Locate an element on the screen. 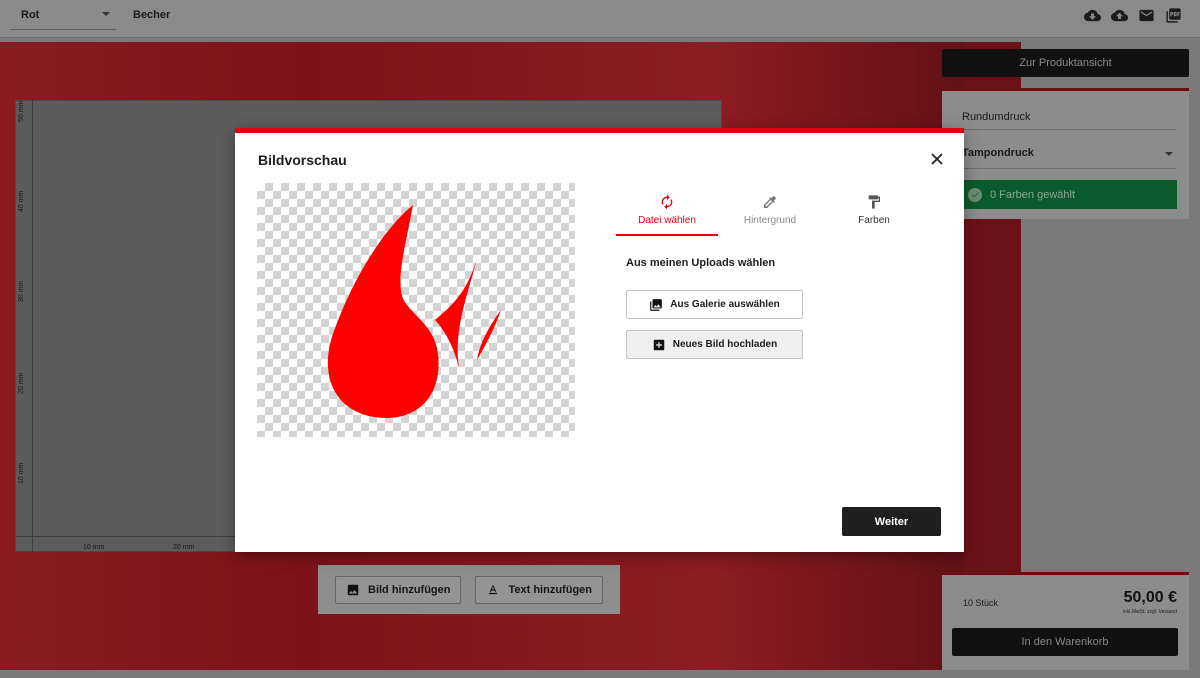  product-name: Becher is located at coordinates (151, 15).